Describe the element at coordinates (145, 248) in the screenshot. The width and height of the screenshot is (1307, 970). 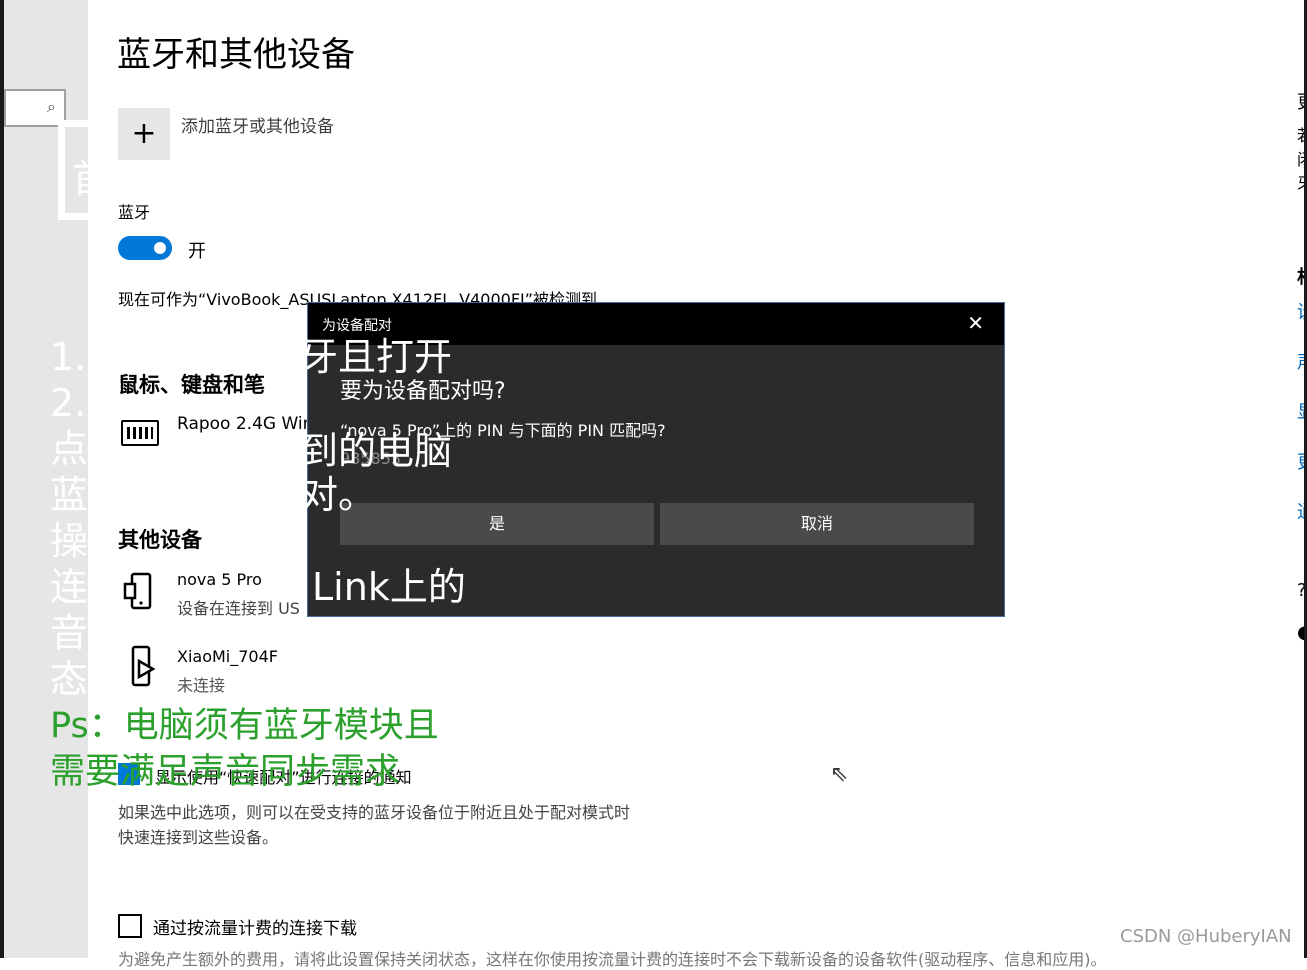
I see `bluetooth-toggle` at that location.